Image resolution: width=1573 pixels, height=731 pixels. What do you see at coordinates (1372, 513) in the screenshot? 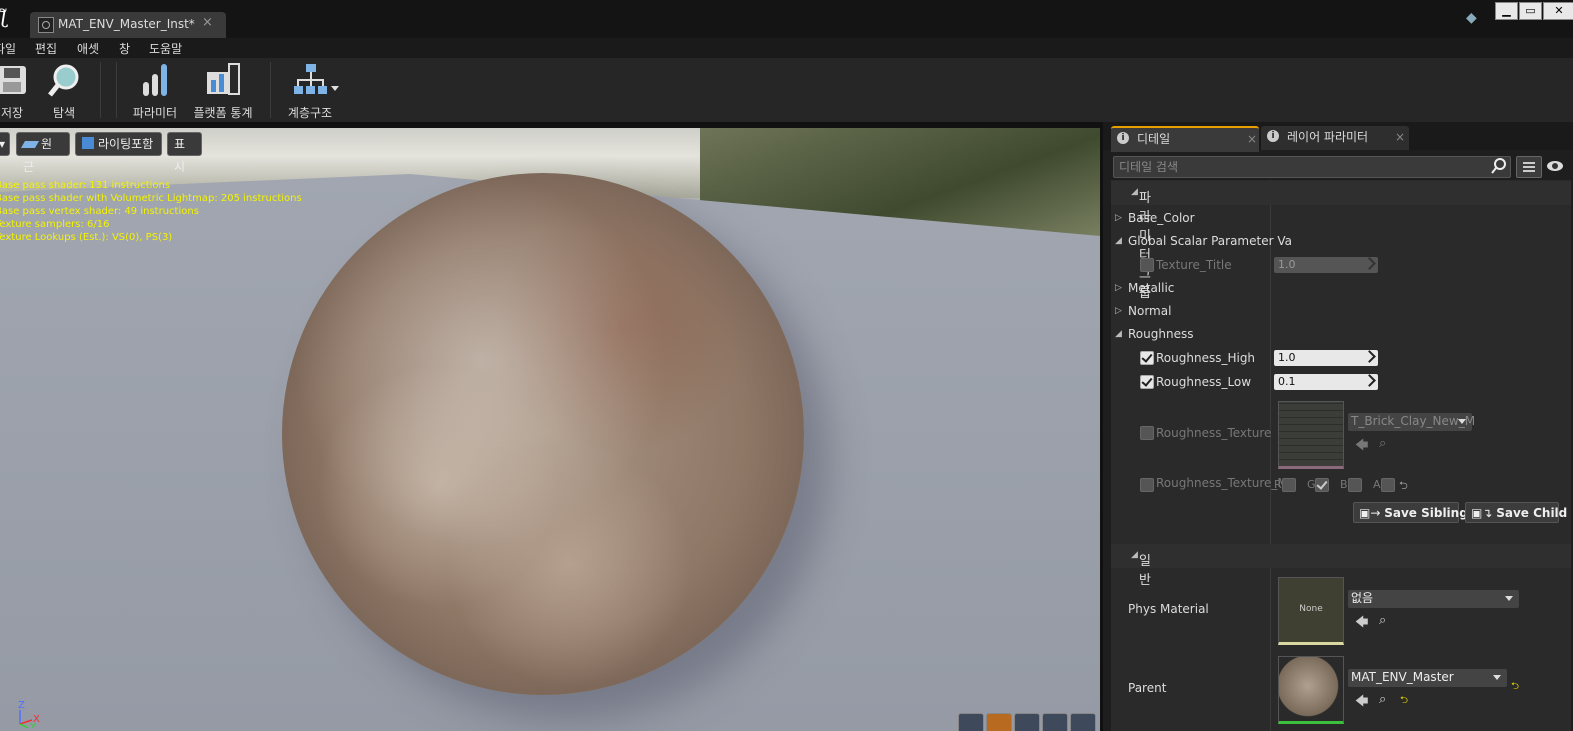
I see `save-disk-icon: ▣→` at bounding box center [1372, 513].